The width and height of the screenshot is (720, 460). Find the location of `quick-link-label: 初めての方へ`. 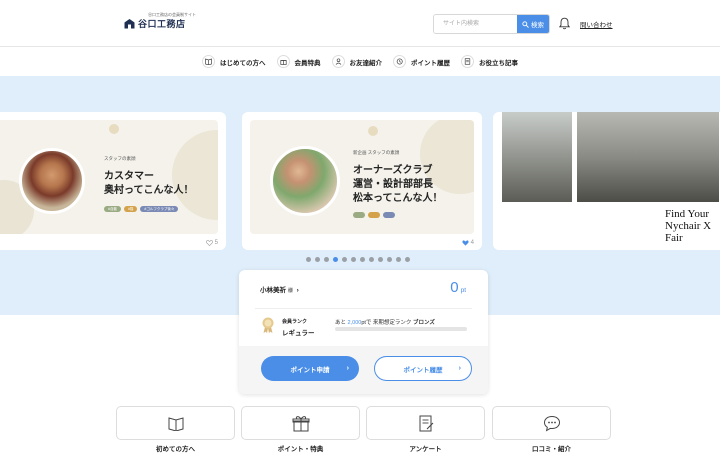

quick-link-label: 初めての方へ is located at coordinates (175, 449).